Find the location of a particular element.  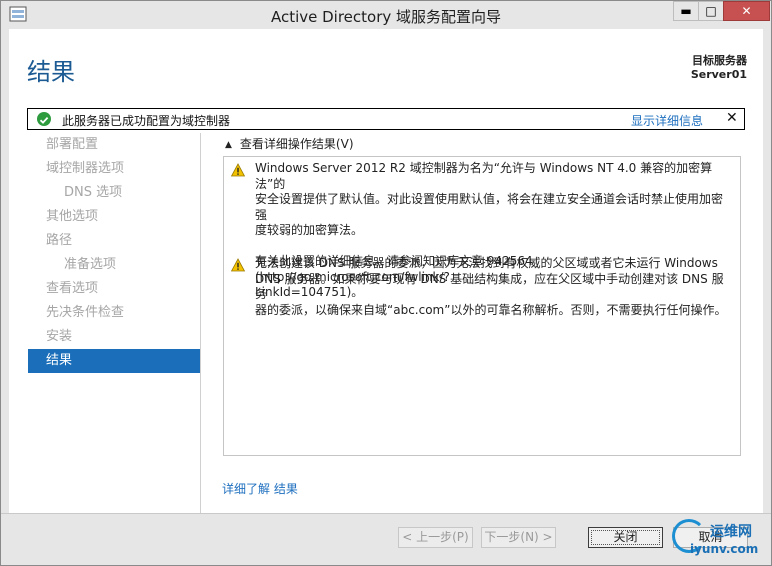

footer-divider is located at coordinates (386, 513).